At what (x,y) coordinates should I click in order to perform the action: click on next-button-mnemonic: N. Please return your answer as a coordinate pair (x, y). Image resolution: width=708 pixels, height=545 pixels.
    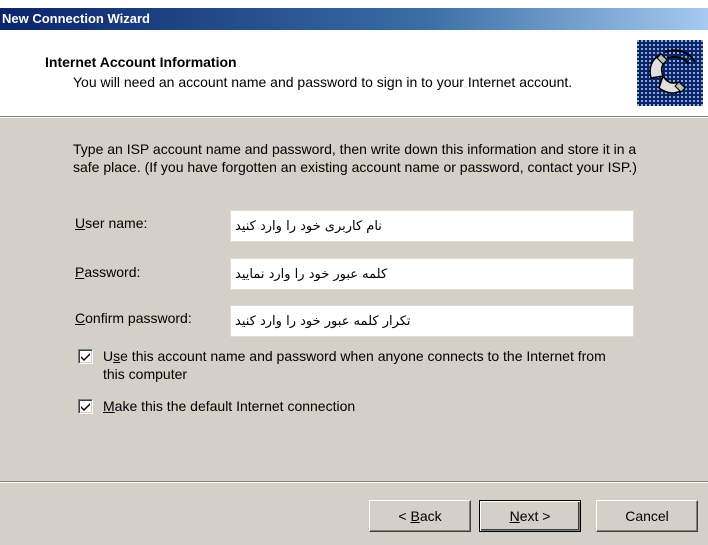
    Looking at the image, I should click on (514, 516).